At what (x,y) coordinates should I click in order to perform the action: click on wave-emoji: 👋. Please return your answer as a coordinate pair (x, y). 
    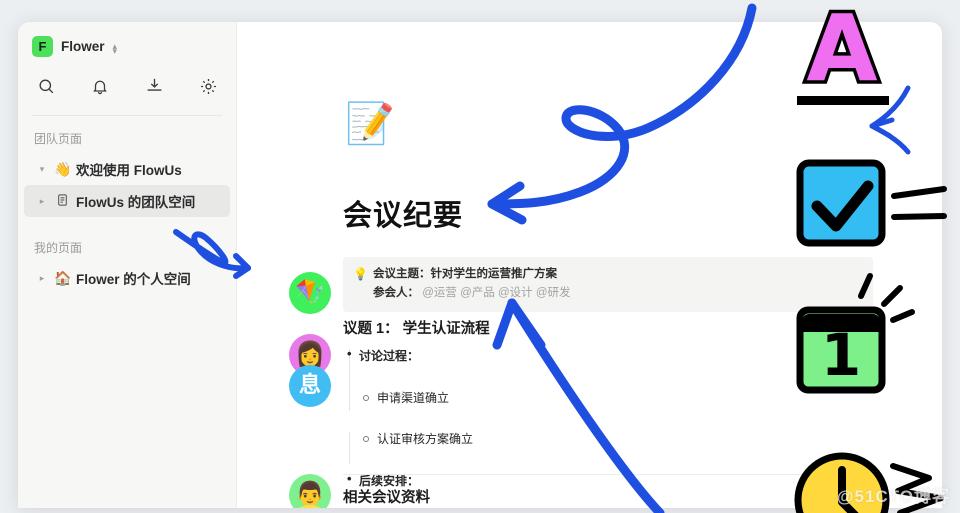
    Looking at the image, I should click on (63, 168).